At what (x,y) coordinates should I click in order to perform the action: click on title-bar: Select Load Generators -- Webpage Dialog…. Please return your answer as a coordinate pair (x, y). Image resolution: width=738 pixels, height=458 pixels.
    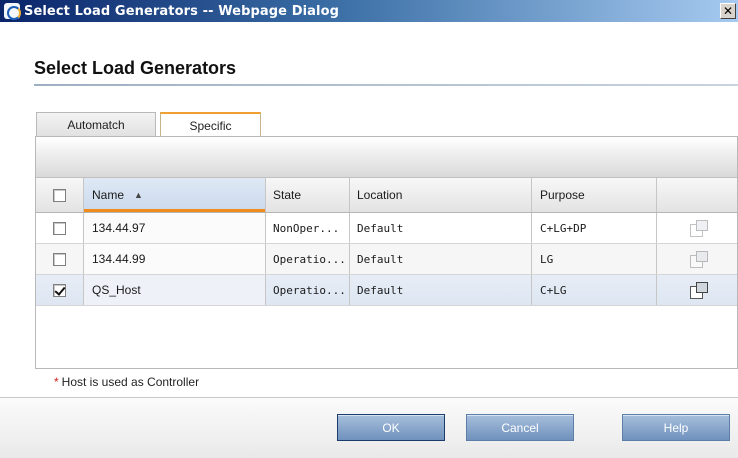
    Looking at the image, I should click on (369, 11).